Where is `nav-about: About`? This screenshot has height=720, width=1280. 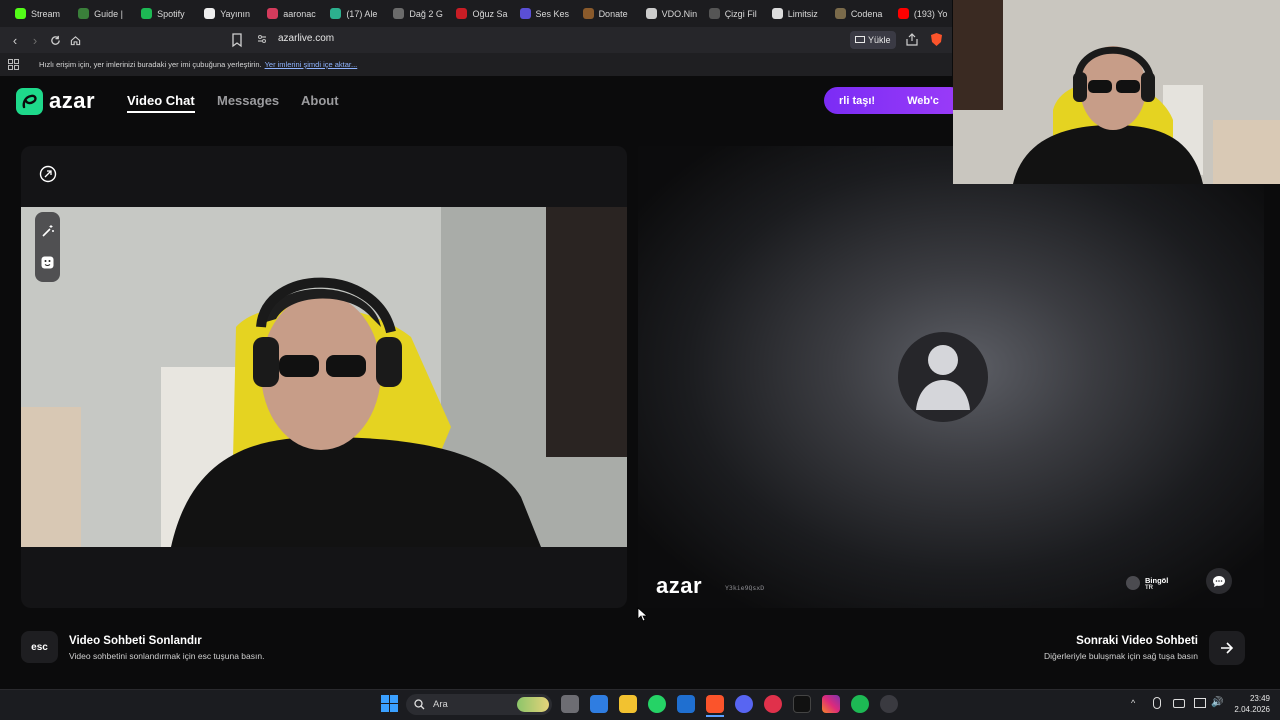 nav-about: About is located at coordinates (320, 100).